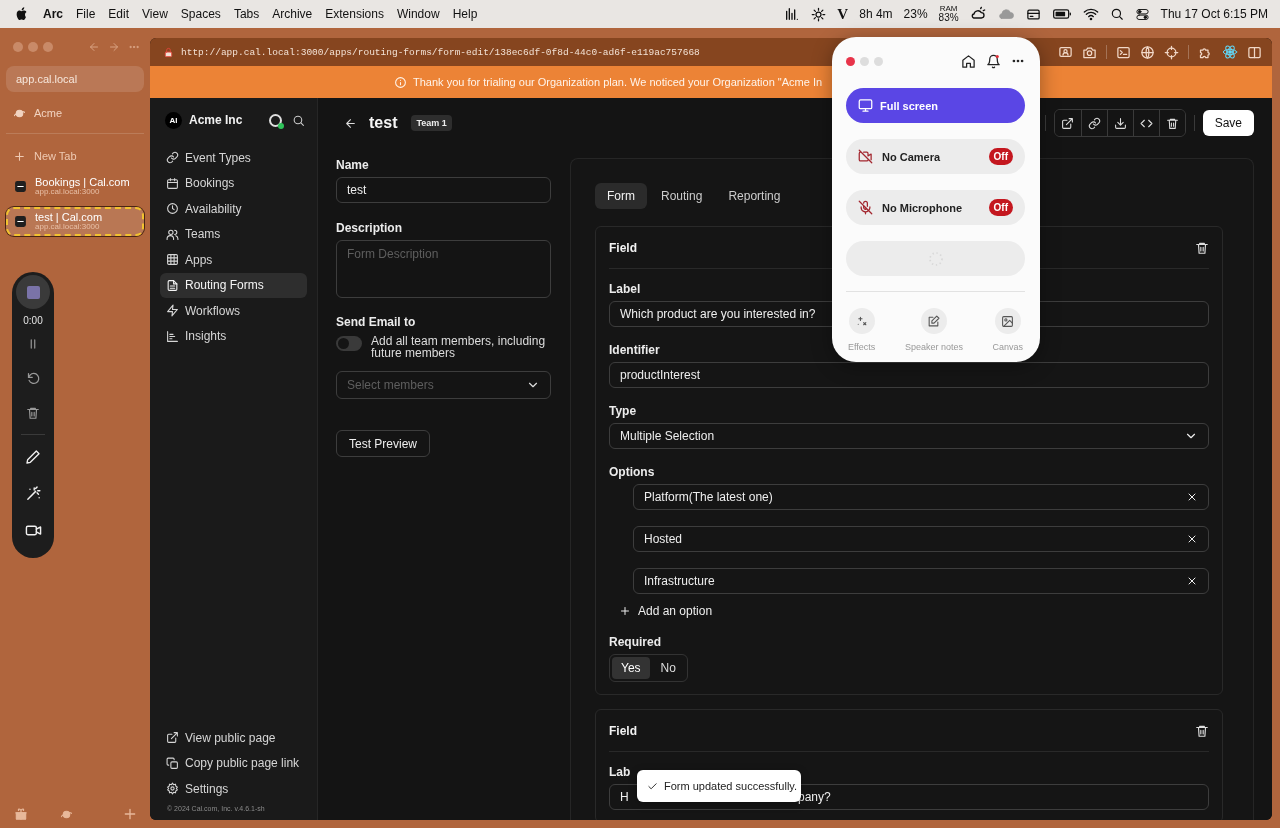  Describe the element at coordinates (935, 207) in the screenshot. I see `device-button: No Microphone Off` at that location.